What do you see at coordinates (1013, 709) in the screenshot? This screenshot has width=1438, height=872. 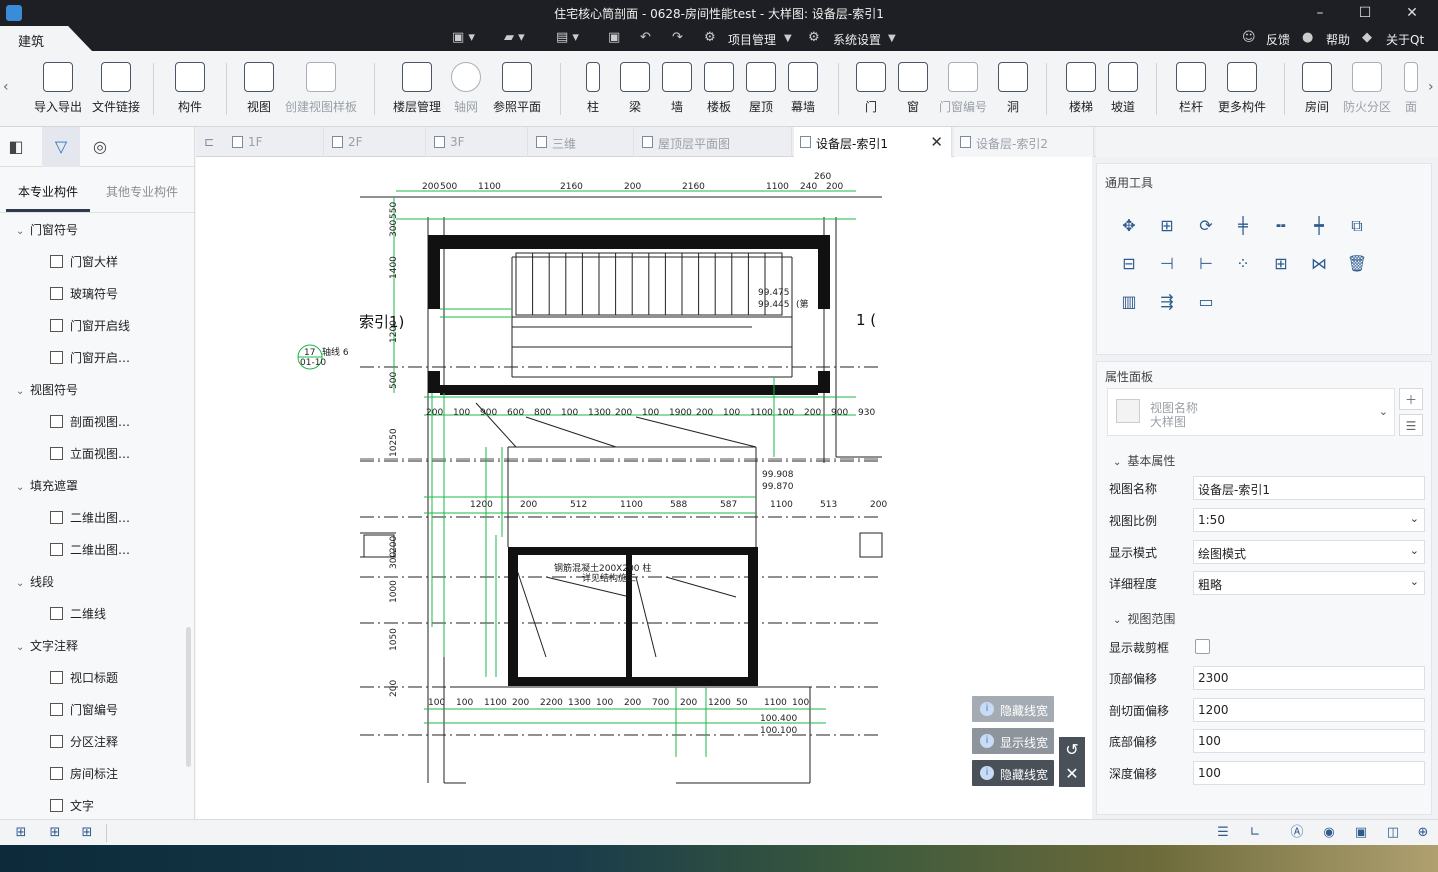 I see `hide-lineweight-button: i 隐藏线宽` at bounding box center [1013, 709].